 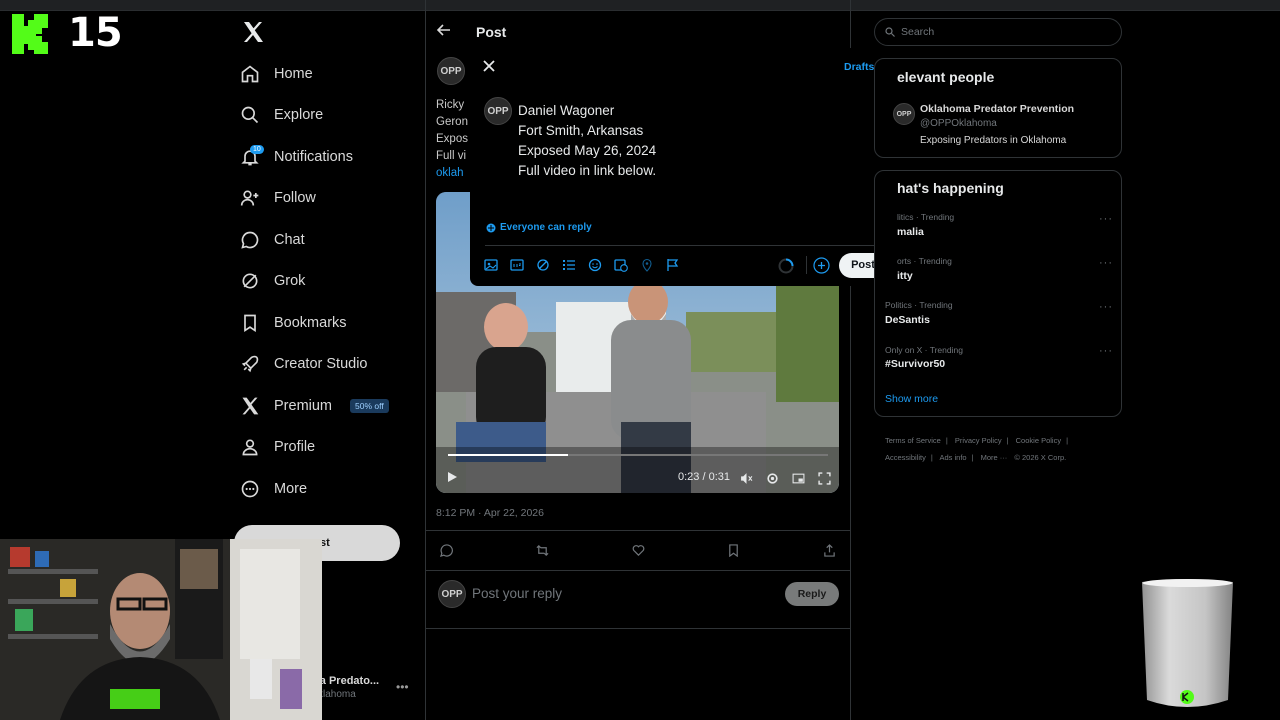 I want to click on drafts-link: Drafts, so click(x=859, y=67).